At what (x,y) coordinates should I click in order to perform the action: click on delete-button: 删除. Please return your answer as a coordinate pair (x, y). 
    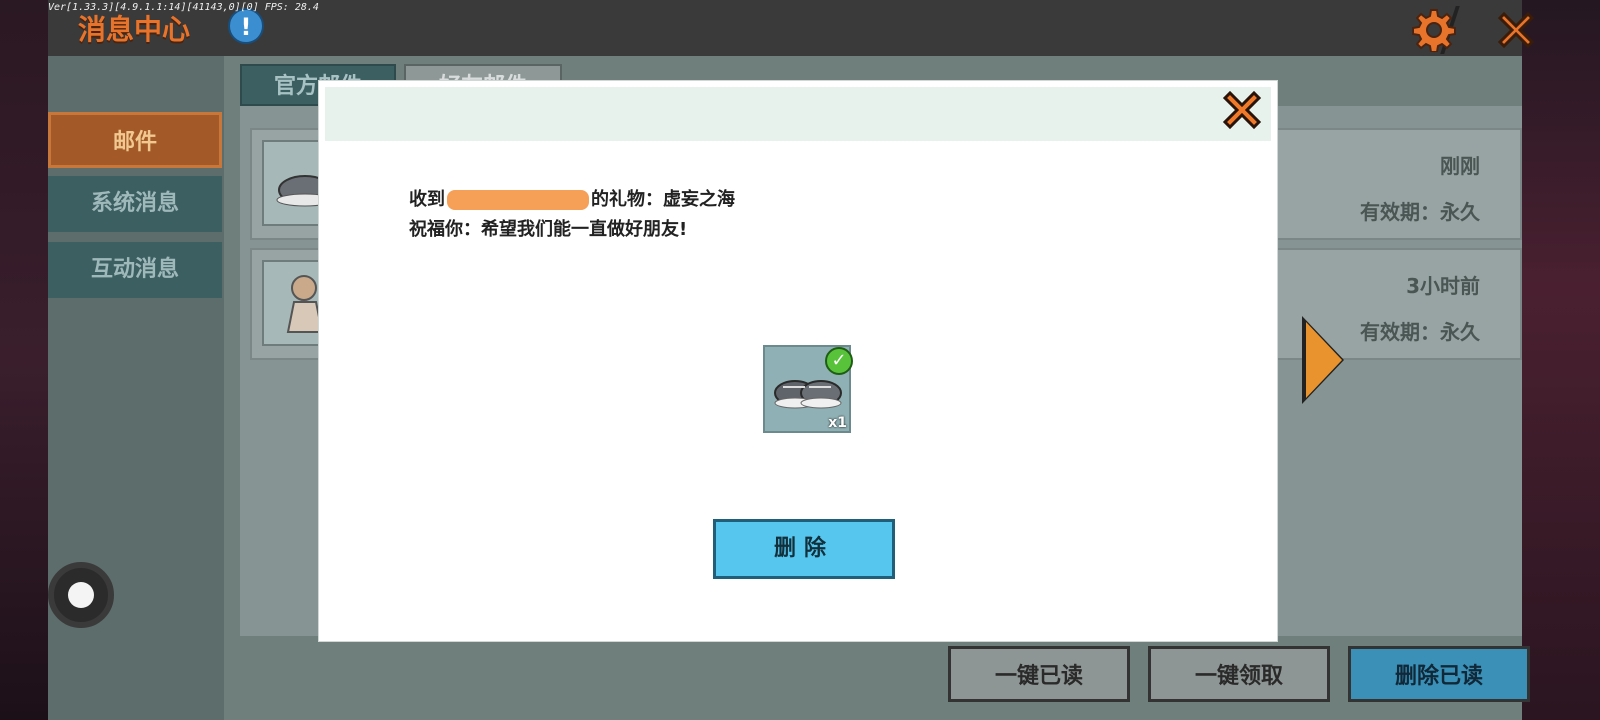
    Looking at the image, I should click on (804, 549).